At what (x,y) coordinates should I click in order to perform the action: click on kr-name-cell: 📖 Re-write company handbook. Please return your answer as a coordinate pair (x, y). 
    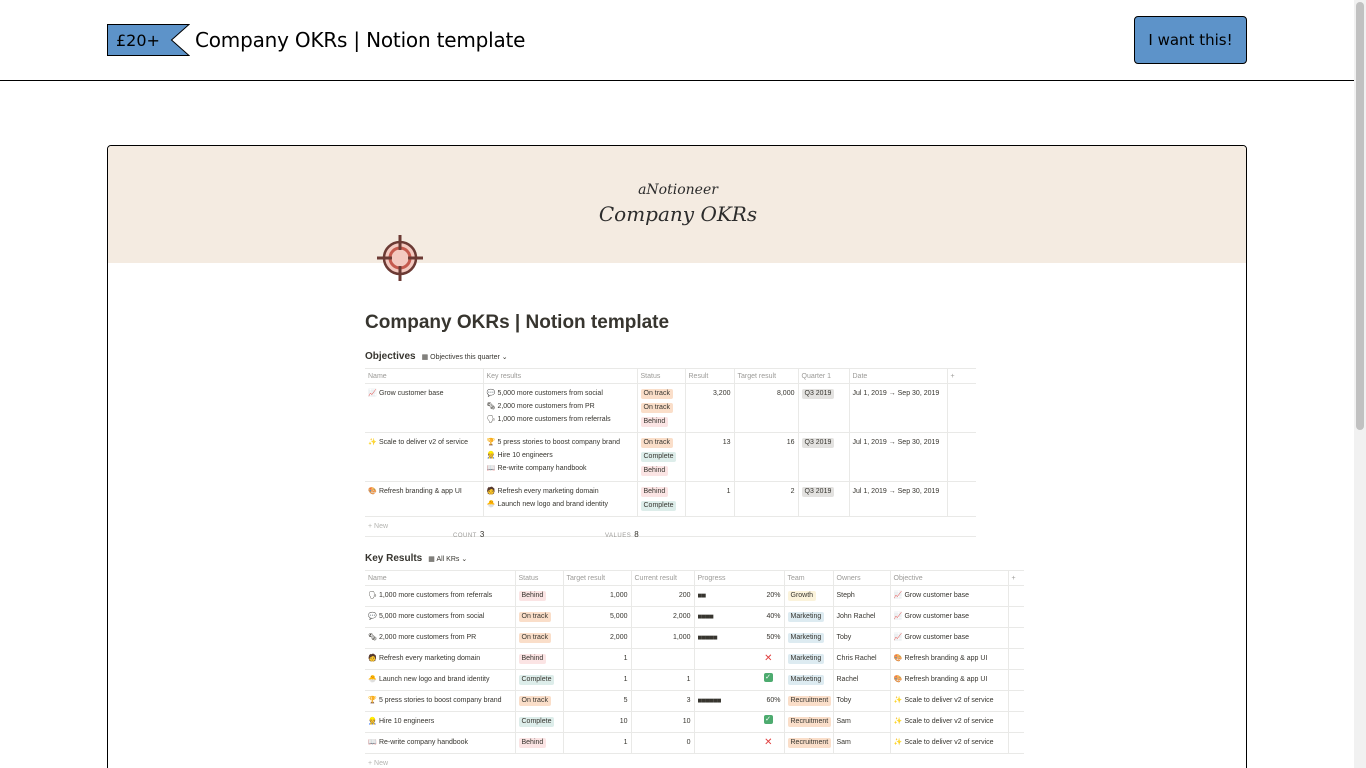
    Looking at the image, I should click on (440, 743).